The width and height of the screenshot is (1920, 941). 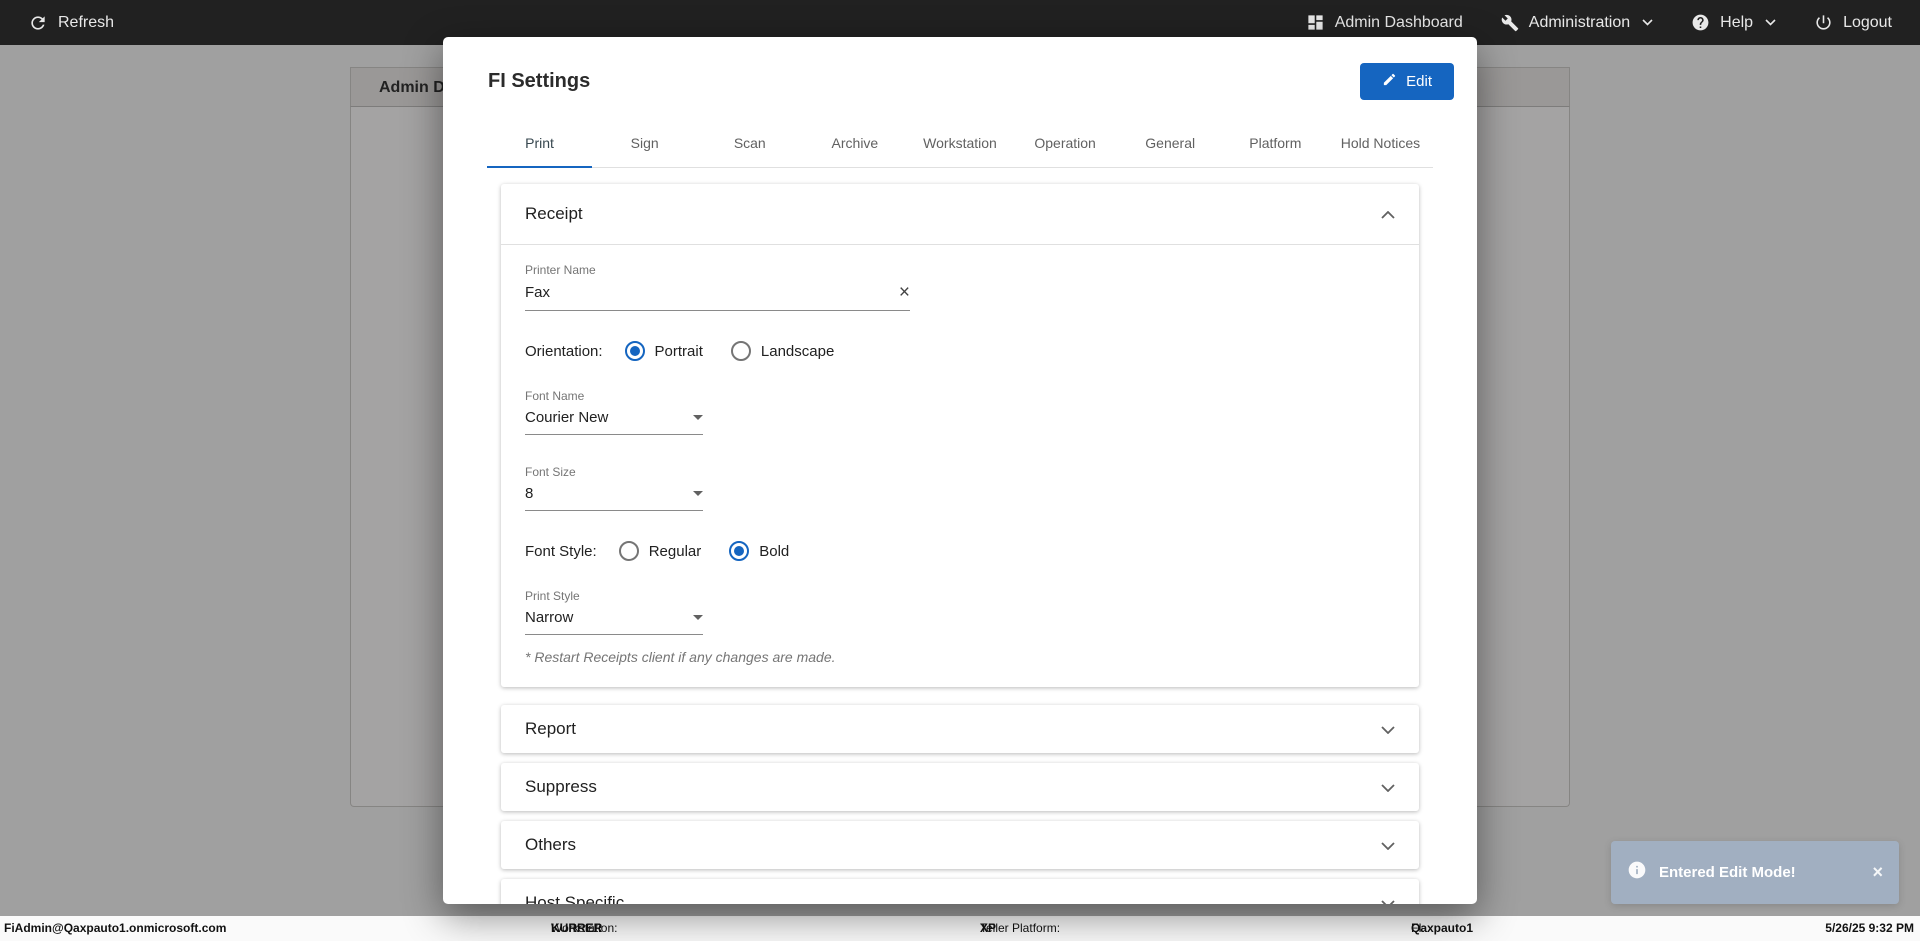 I want to click on orientation-label: Orientation:, so click(x=564, y=351).